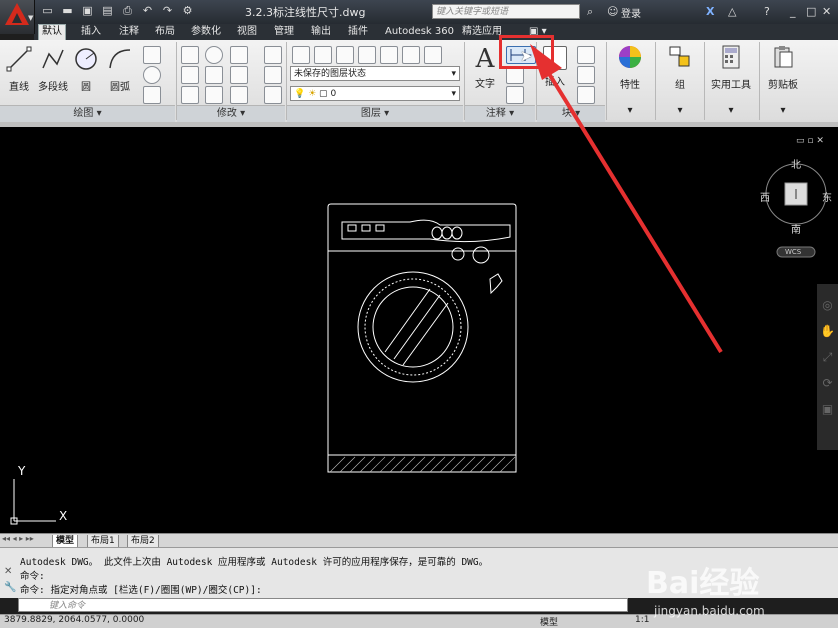  I want to click on navigation-bar: ◎ ✋ ⤢ ⟳ ▣, so click(827, 367).